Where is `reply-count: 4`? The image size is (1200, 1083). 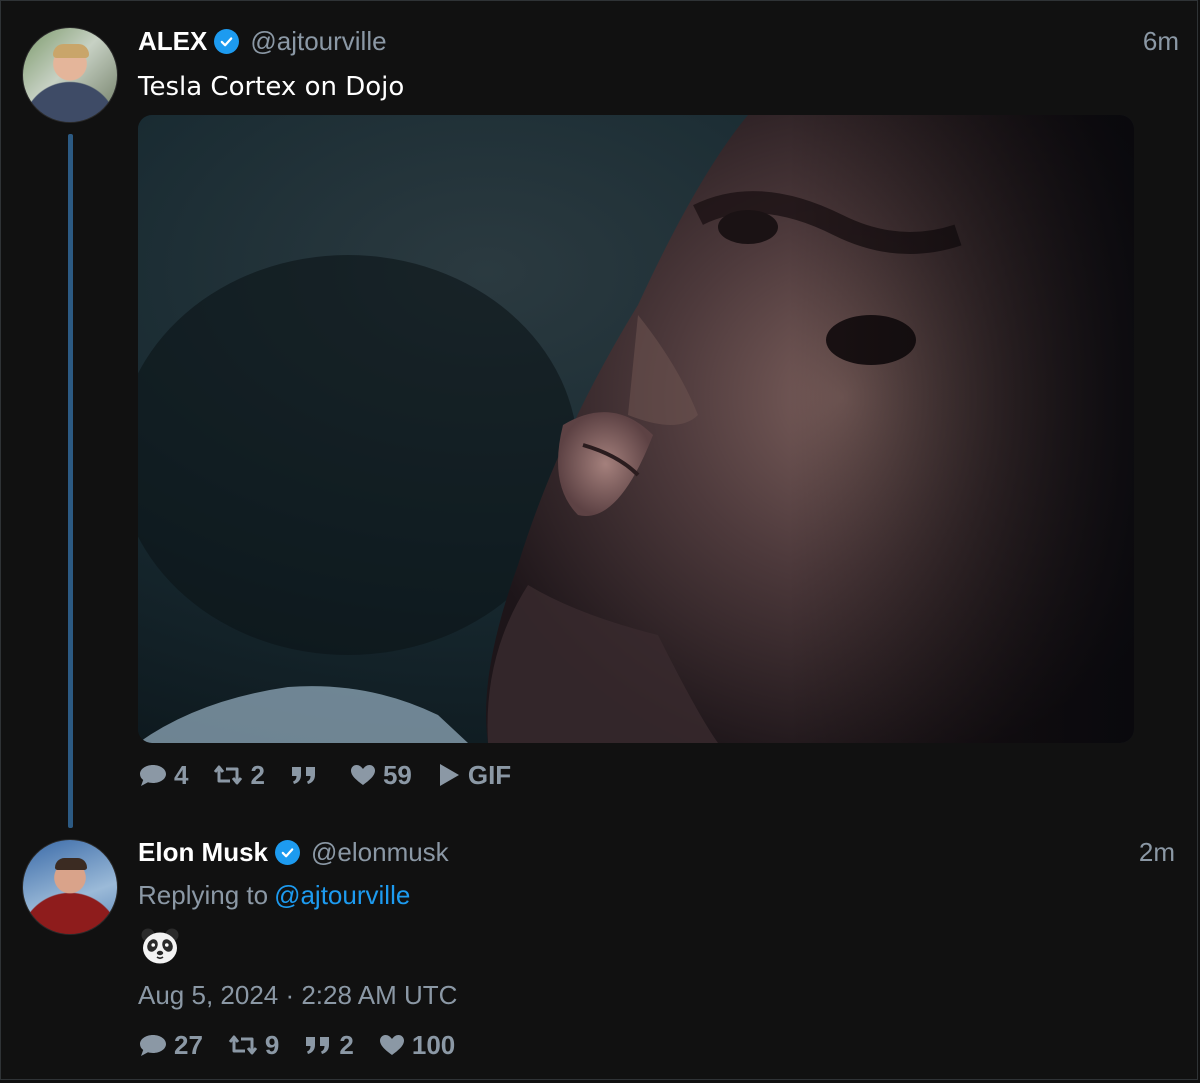
reply-count: 4 is located at coordinates (181, 774).